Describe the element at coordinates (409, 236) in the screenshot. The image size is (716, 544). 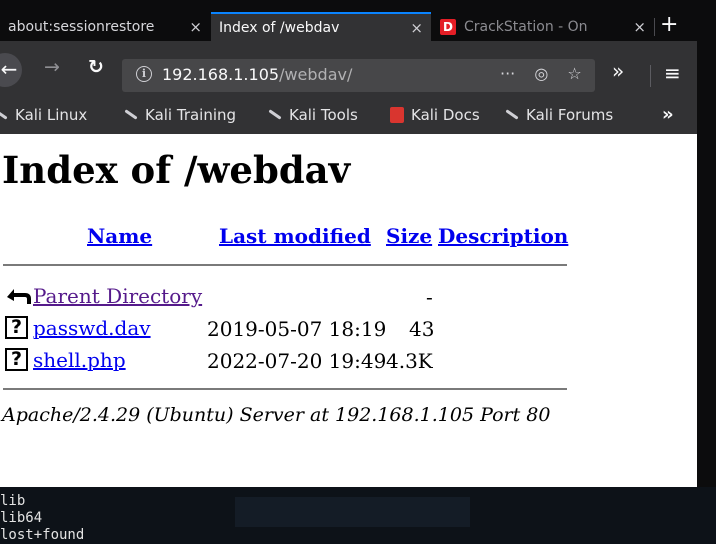
I see `column-header-size: Size` at that location.